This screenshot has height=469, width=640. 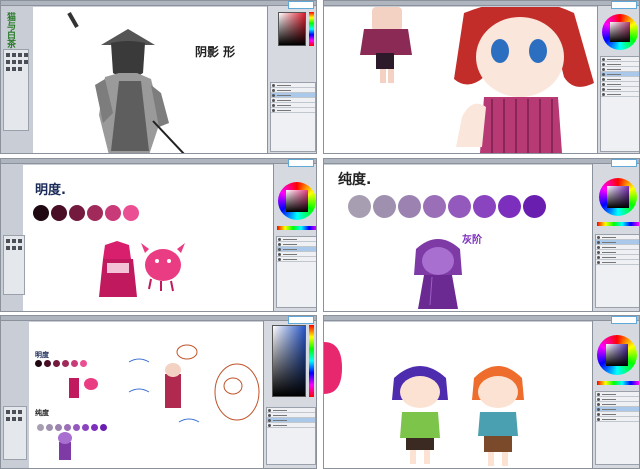 I want to click on overview-sketches, so click(x=159, y=402).